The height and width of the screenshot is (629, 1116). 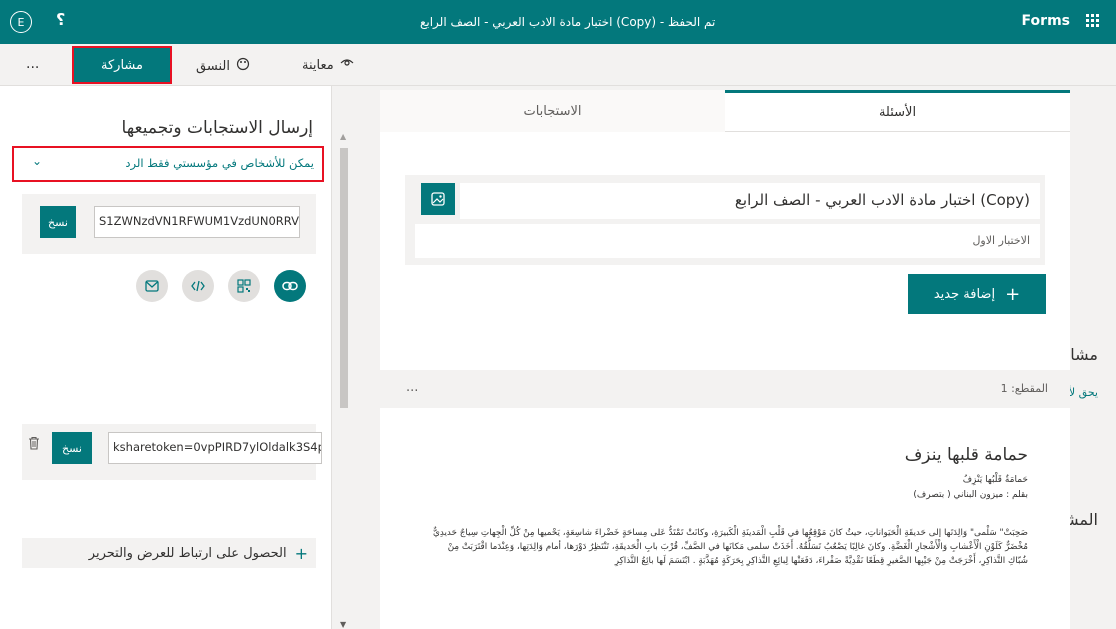 I want to click on insert-image-button, so click(x=438, y=199).